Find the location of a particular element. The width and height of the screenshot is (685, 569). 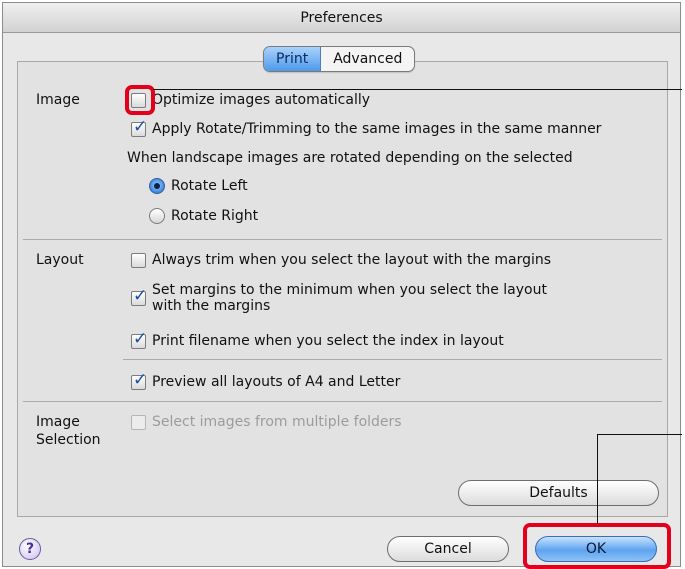

apply-rotate-checkbox is located at coordinates (139, 127).